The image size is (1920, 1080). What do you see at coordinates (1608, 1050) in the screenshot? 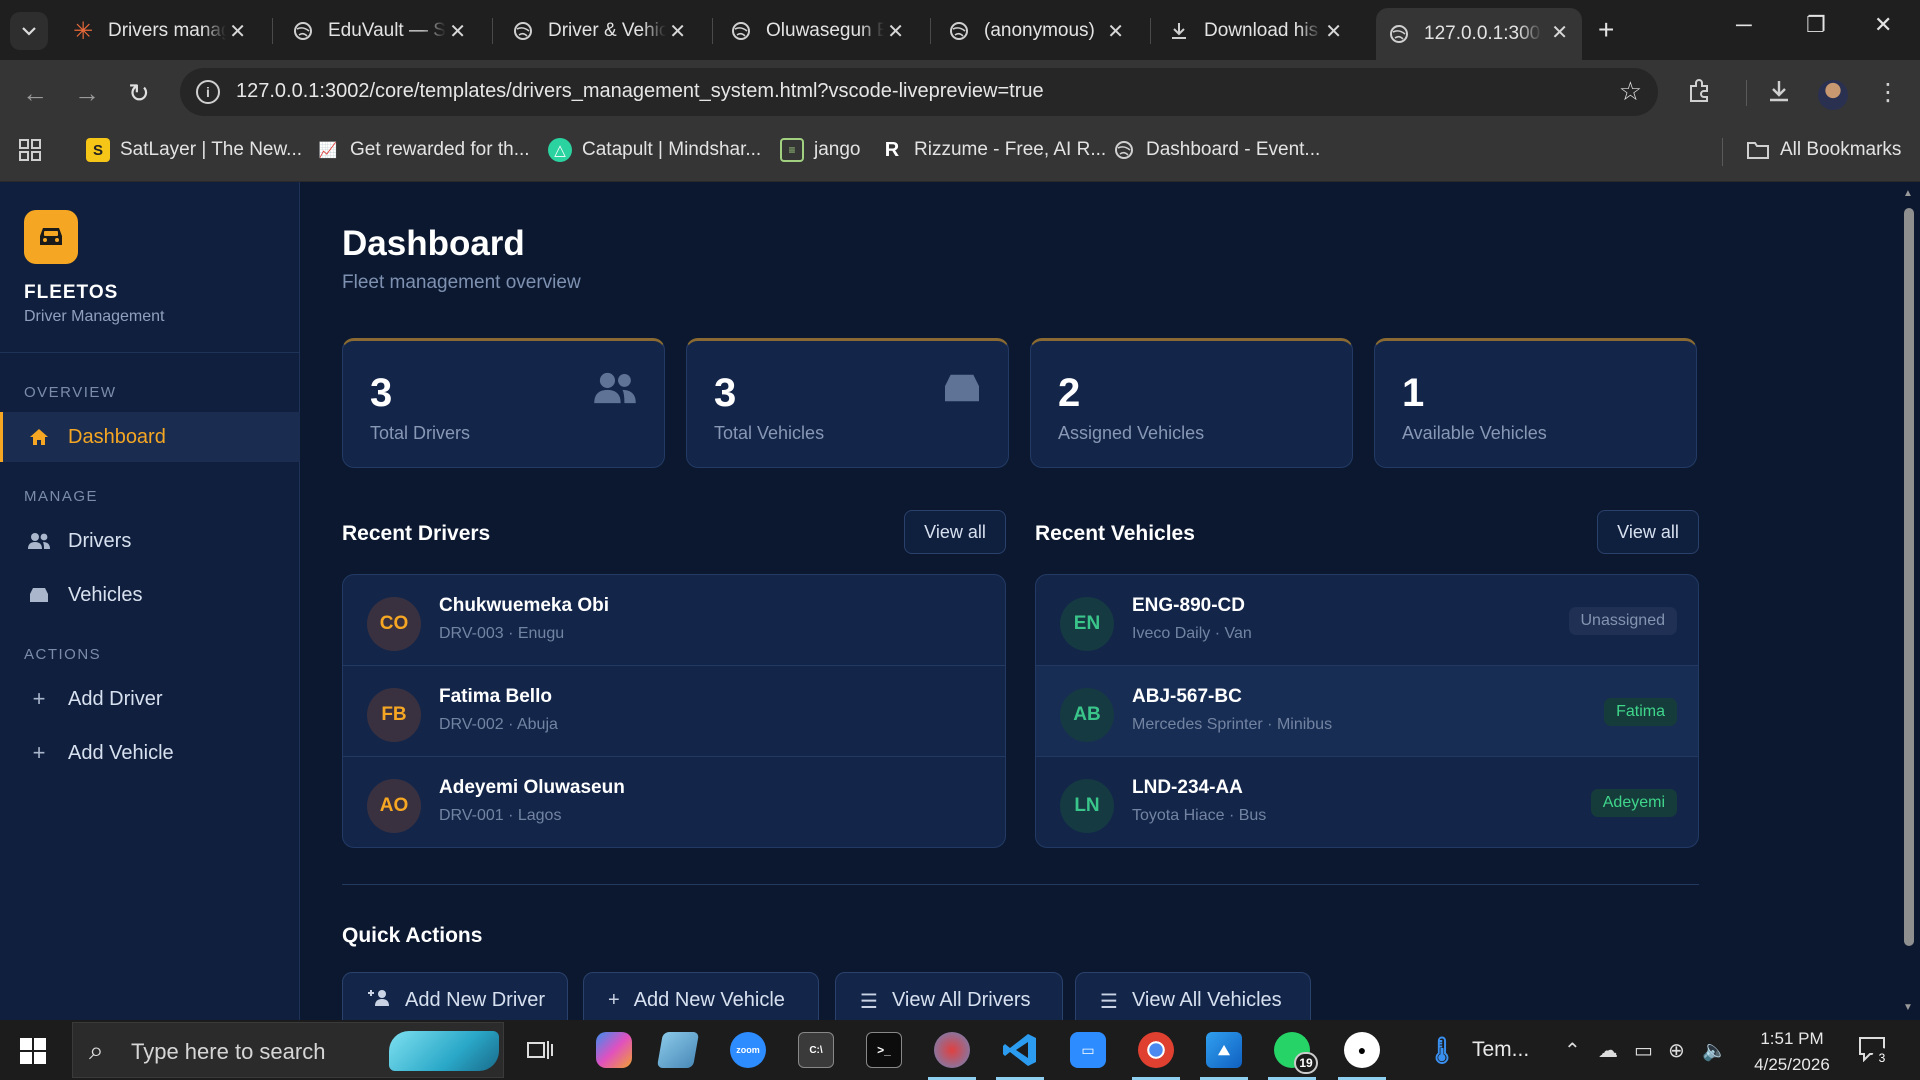
I see `network-off-icon: ☁` at bounding box center [1608, 1050].